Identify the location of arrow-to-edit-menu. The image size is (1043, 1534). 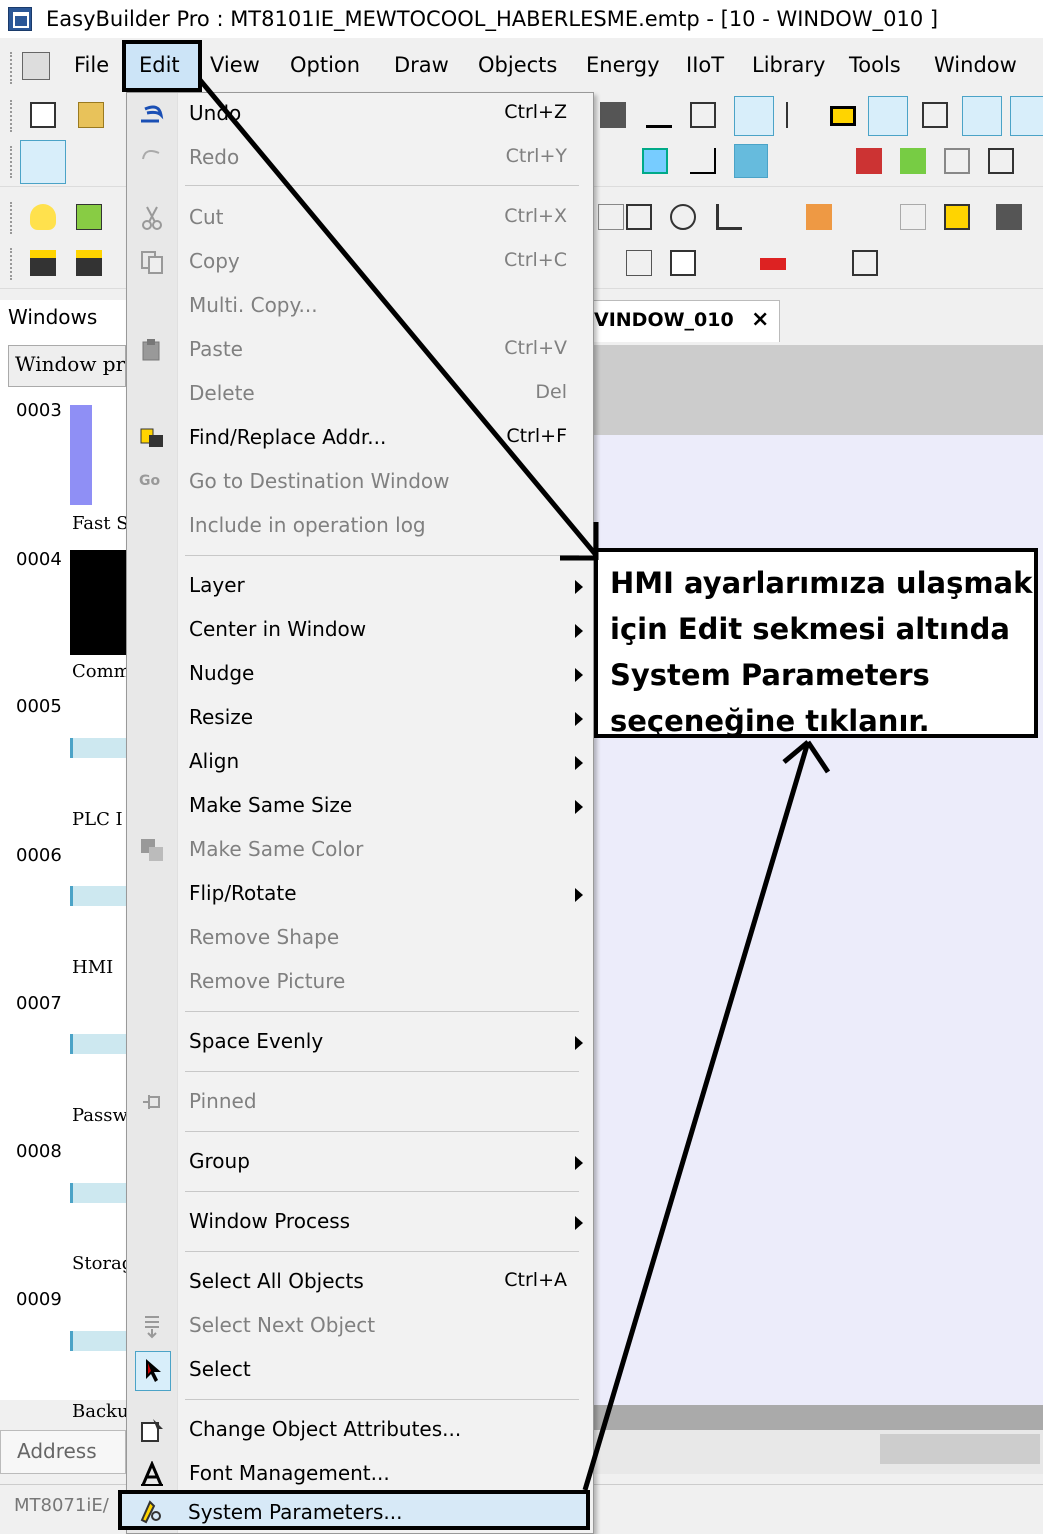
(398, 319).